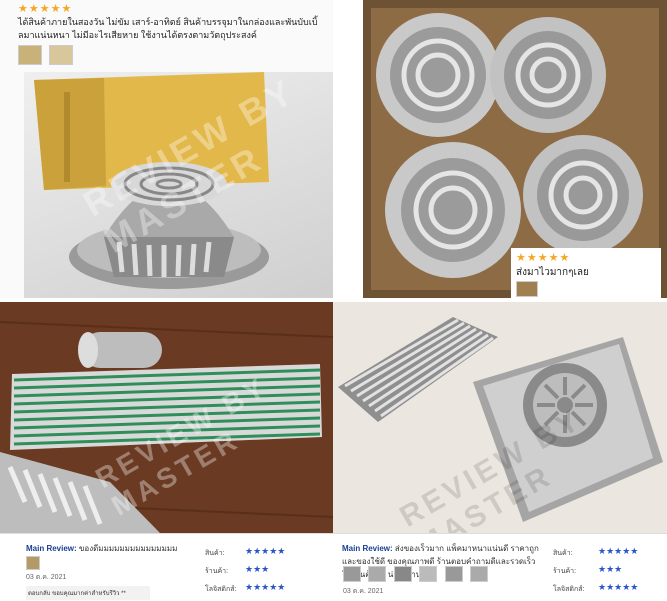 The height and width of the screenshot is (601, 667). I want to click on main-review-text: ของดีมมมมมมมมมมมมมมม, so click(128, 548).